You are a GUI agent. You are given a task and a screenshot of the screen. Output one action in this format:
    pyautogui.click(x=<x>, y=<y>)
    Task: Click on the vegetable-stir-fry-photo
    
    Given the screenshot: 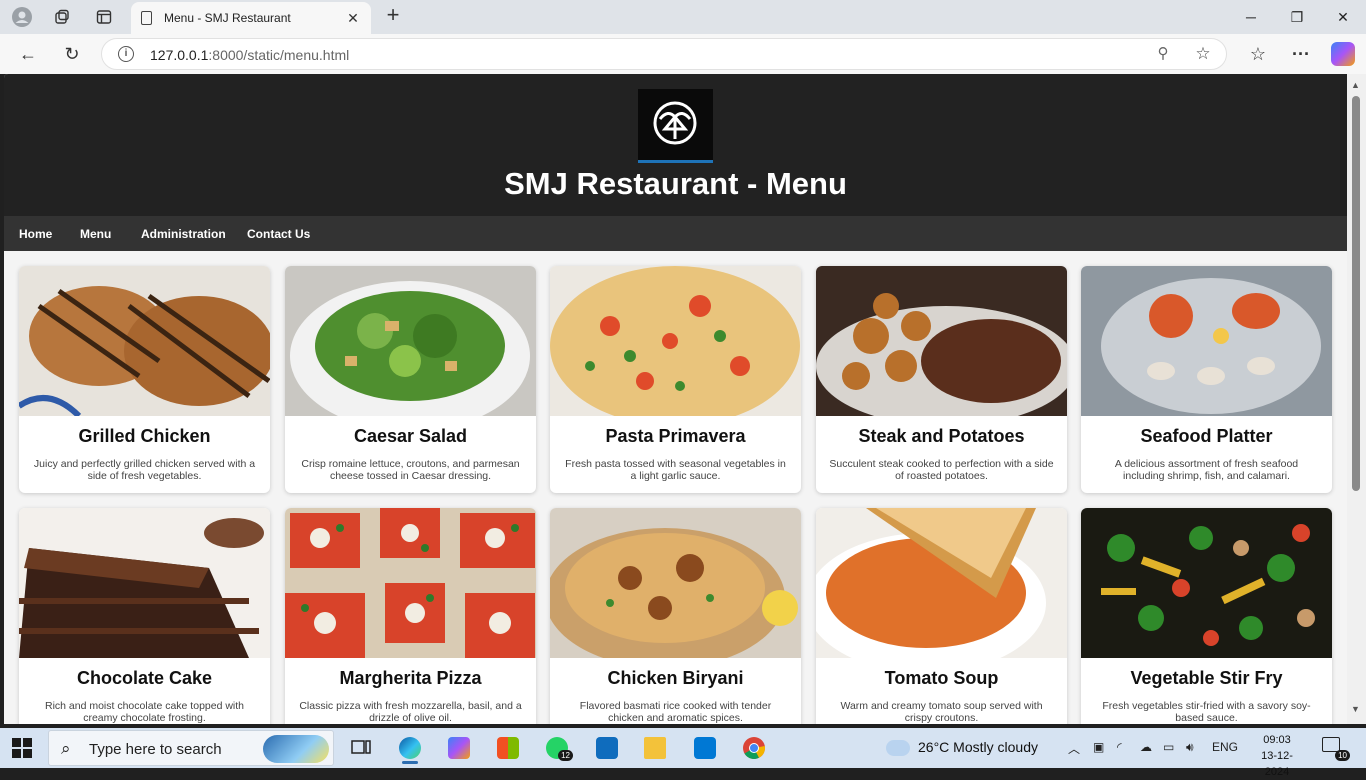 What is the action you would take?
    pyautogui.click(x=1206, y=583)
    